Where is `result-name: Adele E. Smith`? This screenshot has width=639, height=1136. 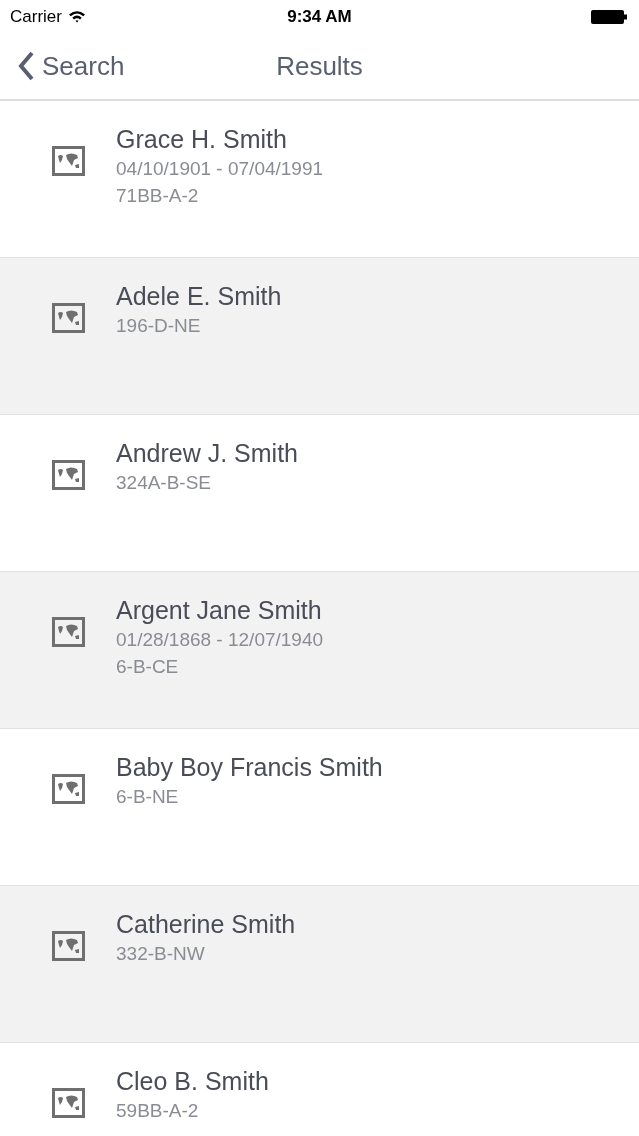
result-name: Adele E. Smith is located at coordinates (199, 296).